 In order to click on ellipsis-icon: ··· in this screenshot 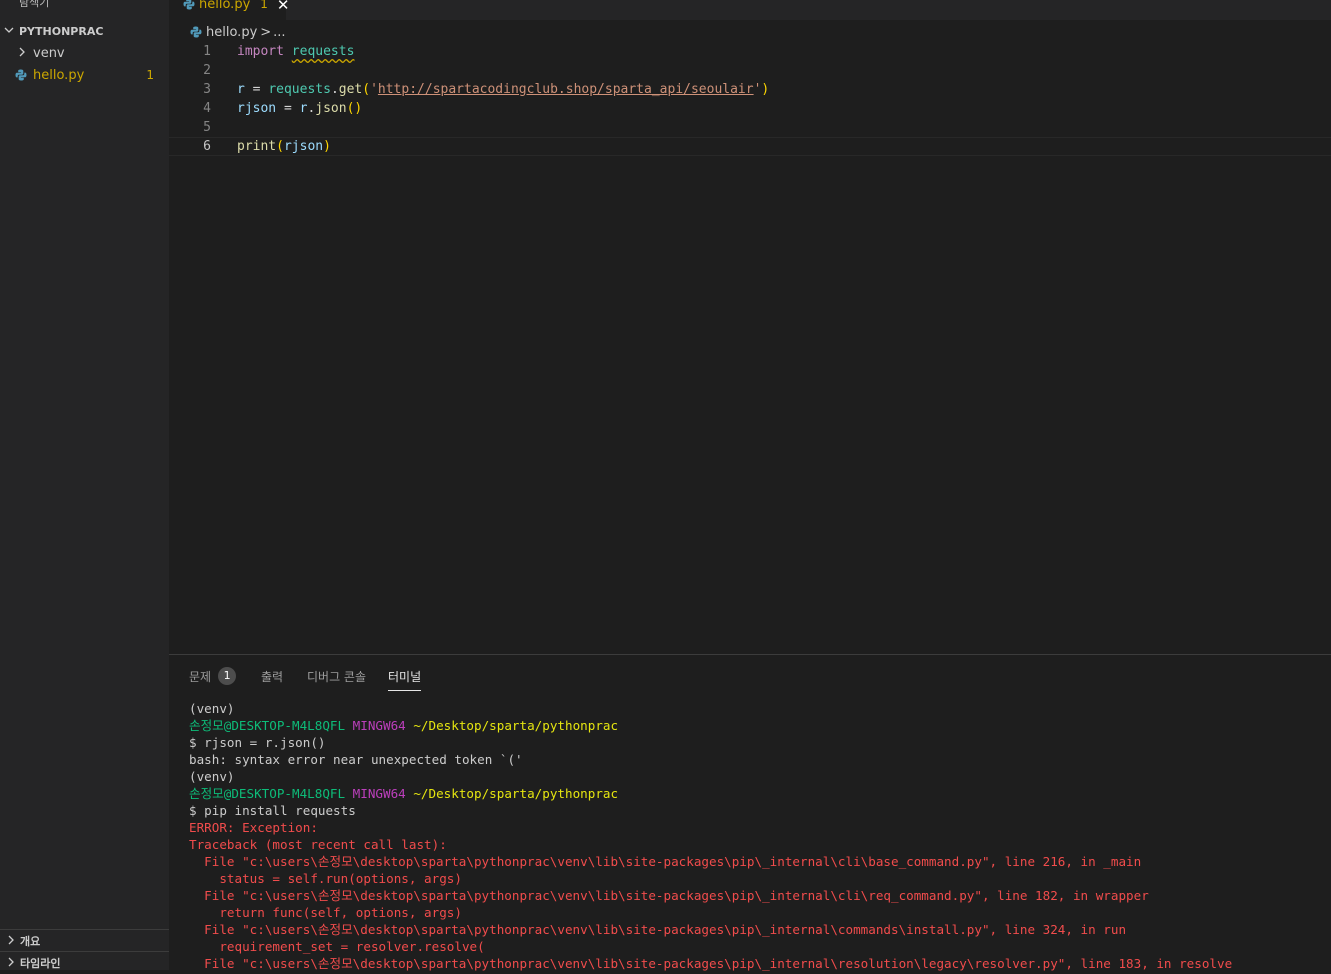, I will do `click(146, 4)`.